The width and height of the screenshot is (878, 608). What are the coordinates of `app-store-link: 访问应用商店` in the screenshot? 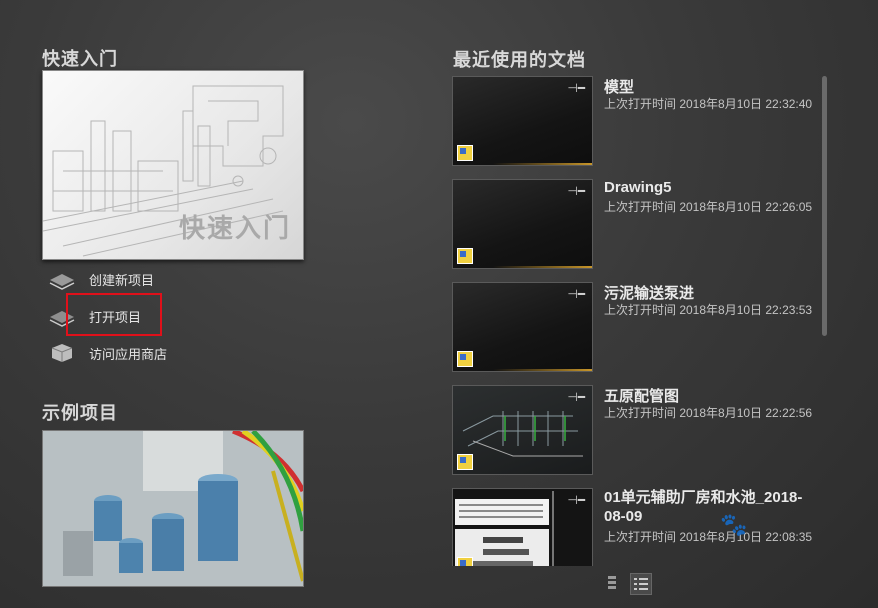 It's located at (107, 353).